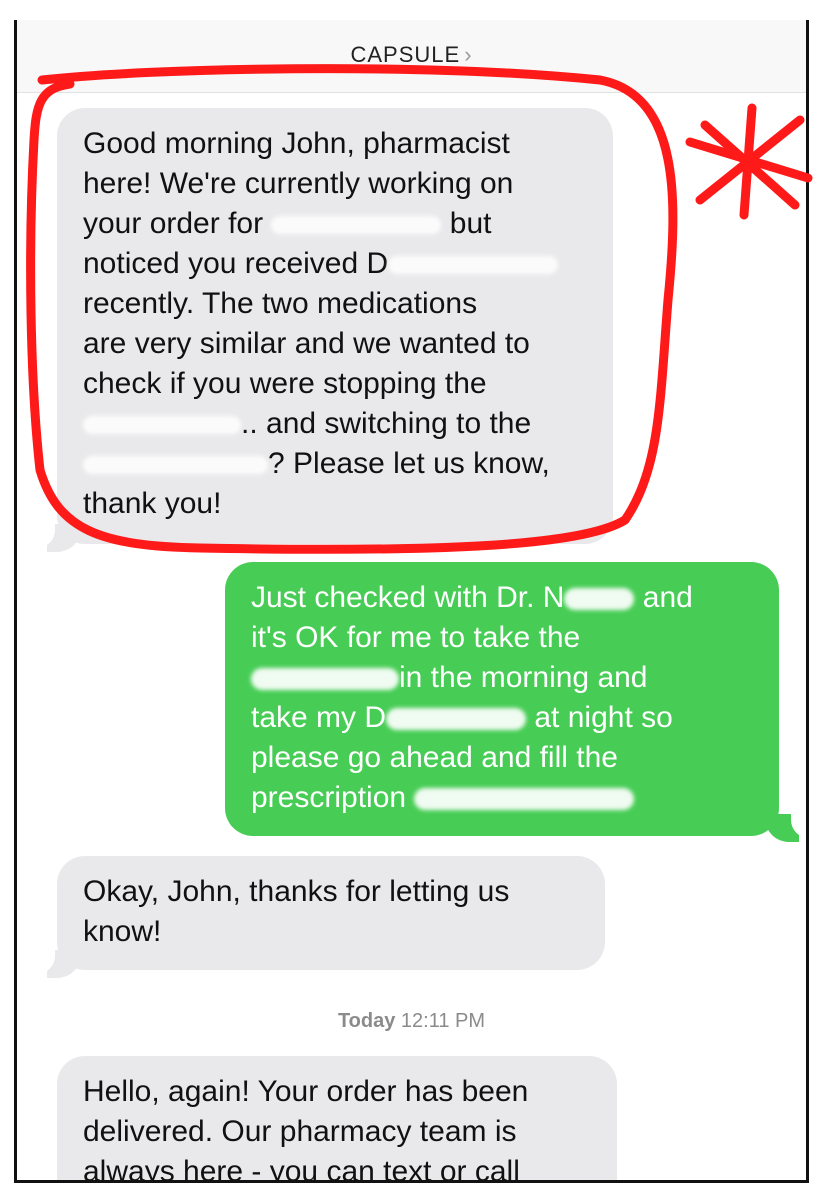 This screenshot has width=835, height=1196. What do you see at coordinates (301, 1169) in the screenshot?
I see `message-line: always here - you can text or call` at bounding box center [301, 1169].